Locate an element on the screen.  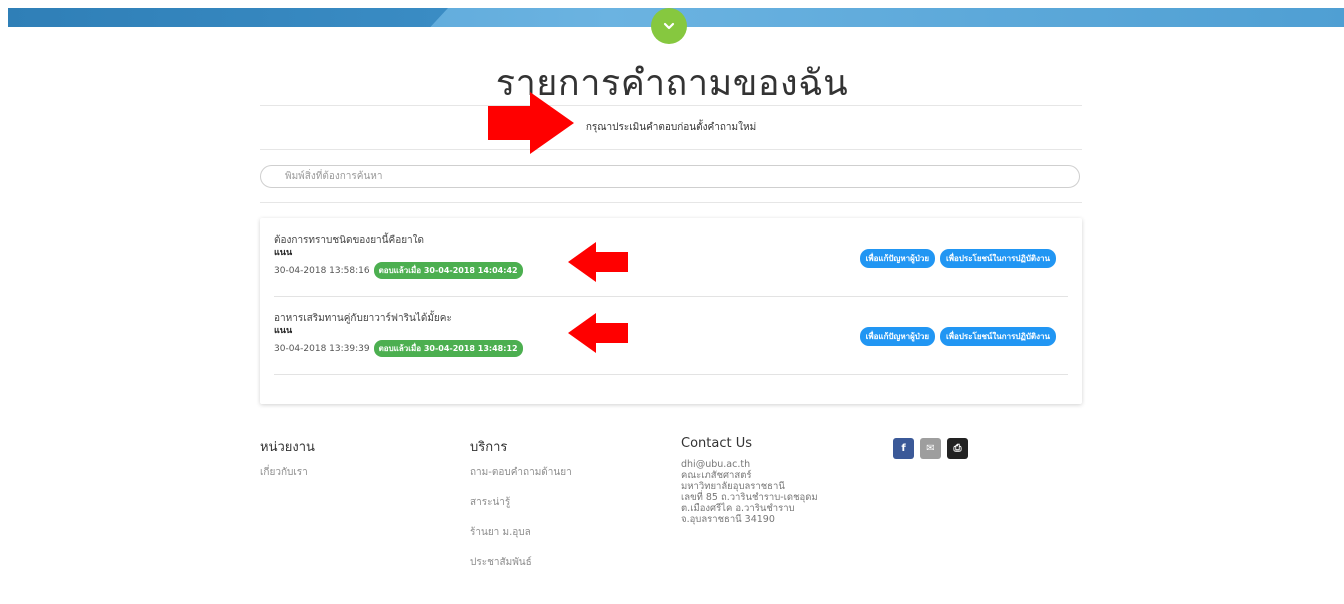
asked-timestamp: 30-04-2018 13:58:16 is located at coordinates (322, 270).